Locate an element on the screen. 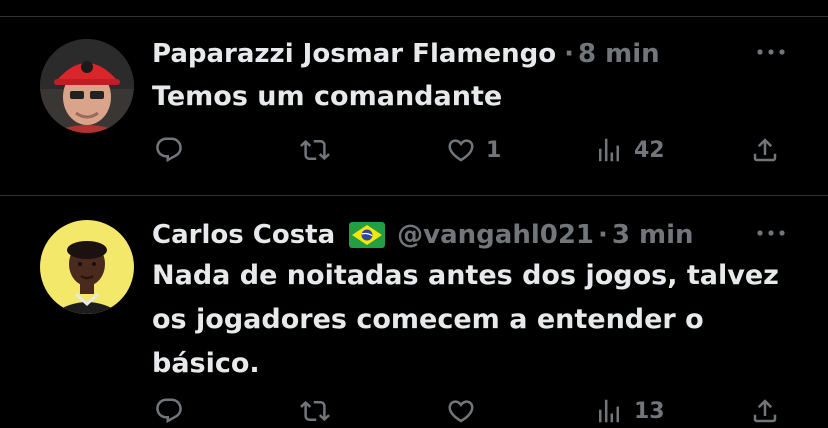  like-button is located at coordinates (466, 411).